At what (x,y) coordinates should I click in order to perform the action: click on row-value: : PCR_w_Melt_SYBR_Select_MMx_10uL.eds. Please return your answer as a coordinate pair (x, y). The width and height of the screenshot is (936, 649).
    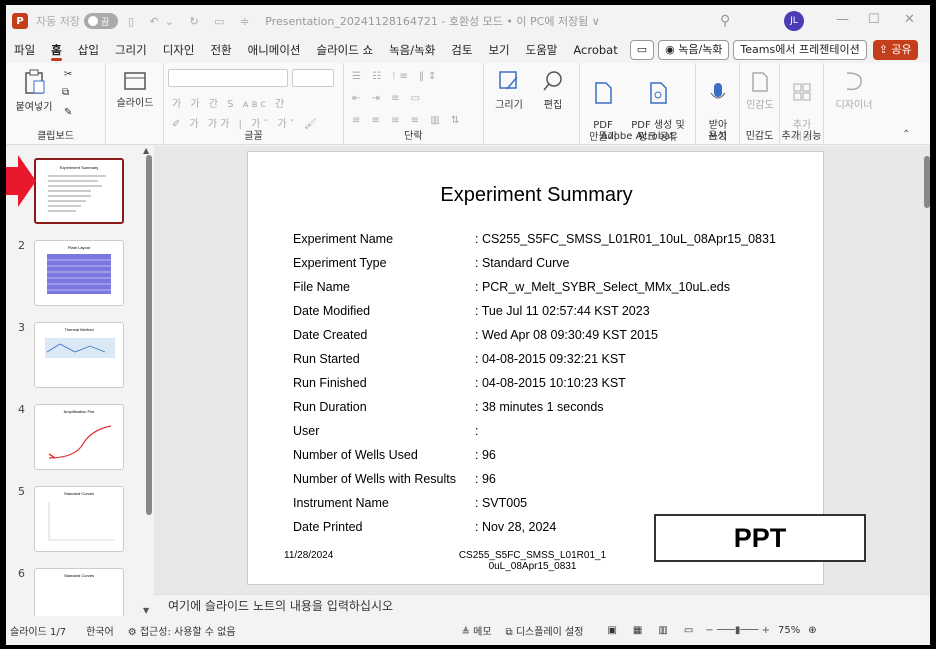
    Looking at the image, I should click on (602, 287).